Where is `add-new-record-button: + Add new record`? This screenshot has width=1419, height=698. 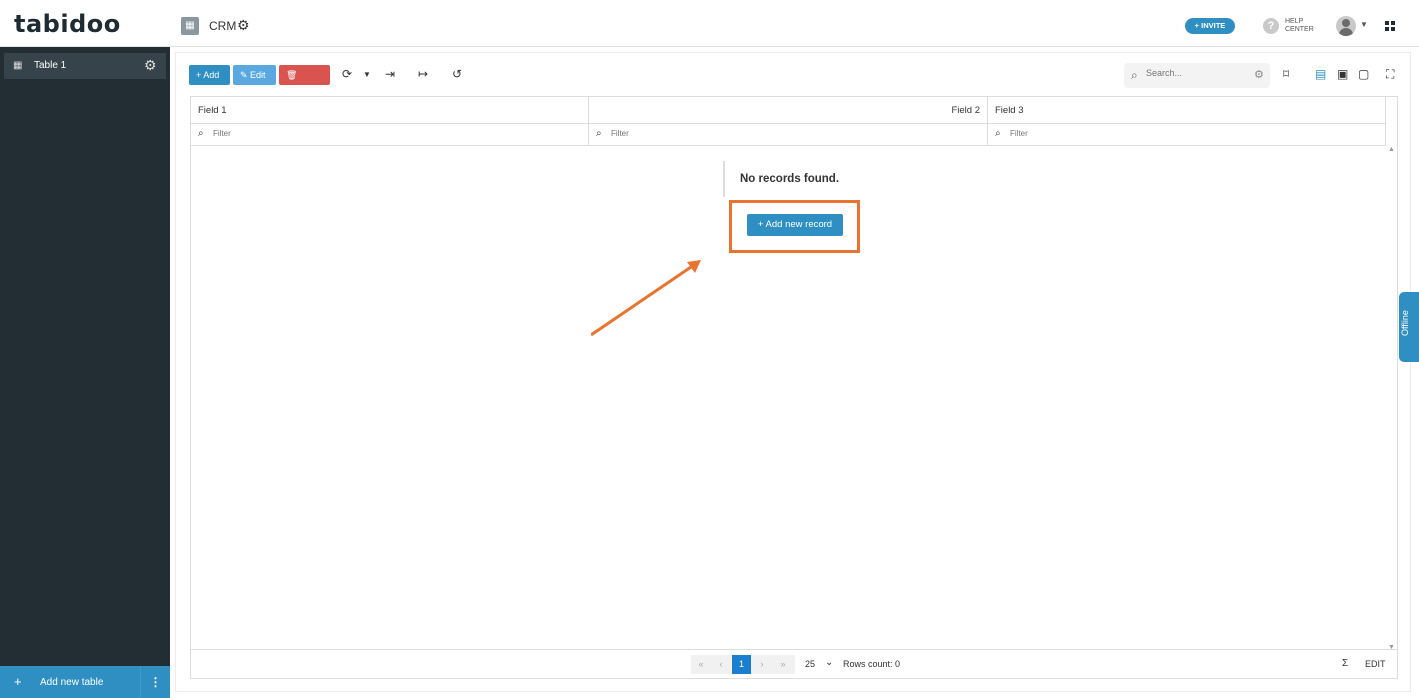 add-new-record-button: + Add new record is located at coordinates (795, 225).